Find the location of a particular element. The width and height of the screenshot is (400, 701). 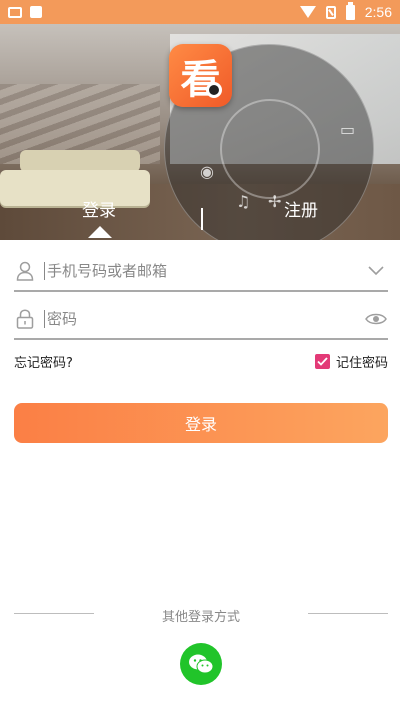

tab-divider is located at coordinates (202, 219).